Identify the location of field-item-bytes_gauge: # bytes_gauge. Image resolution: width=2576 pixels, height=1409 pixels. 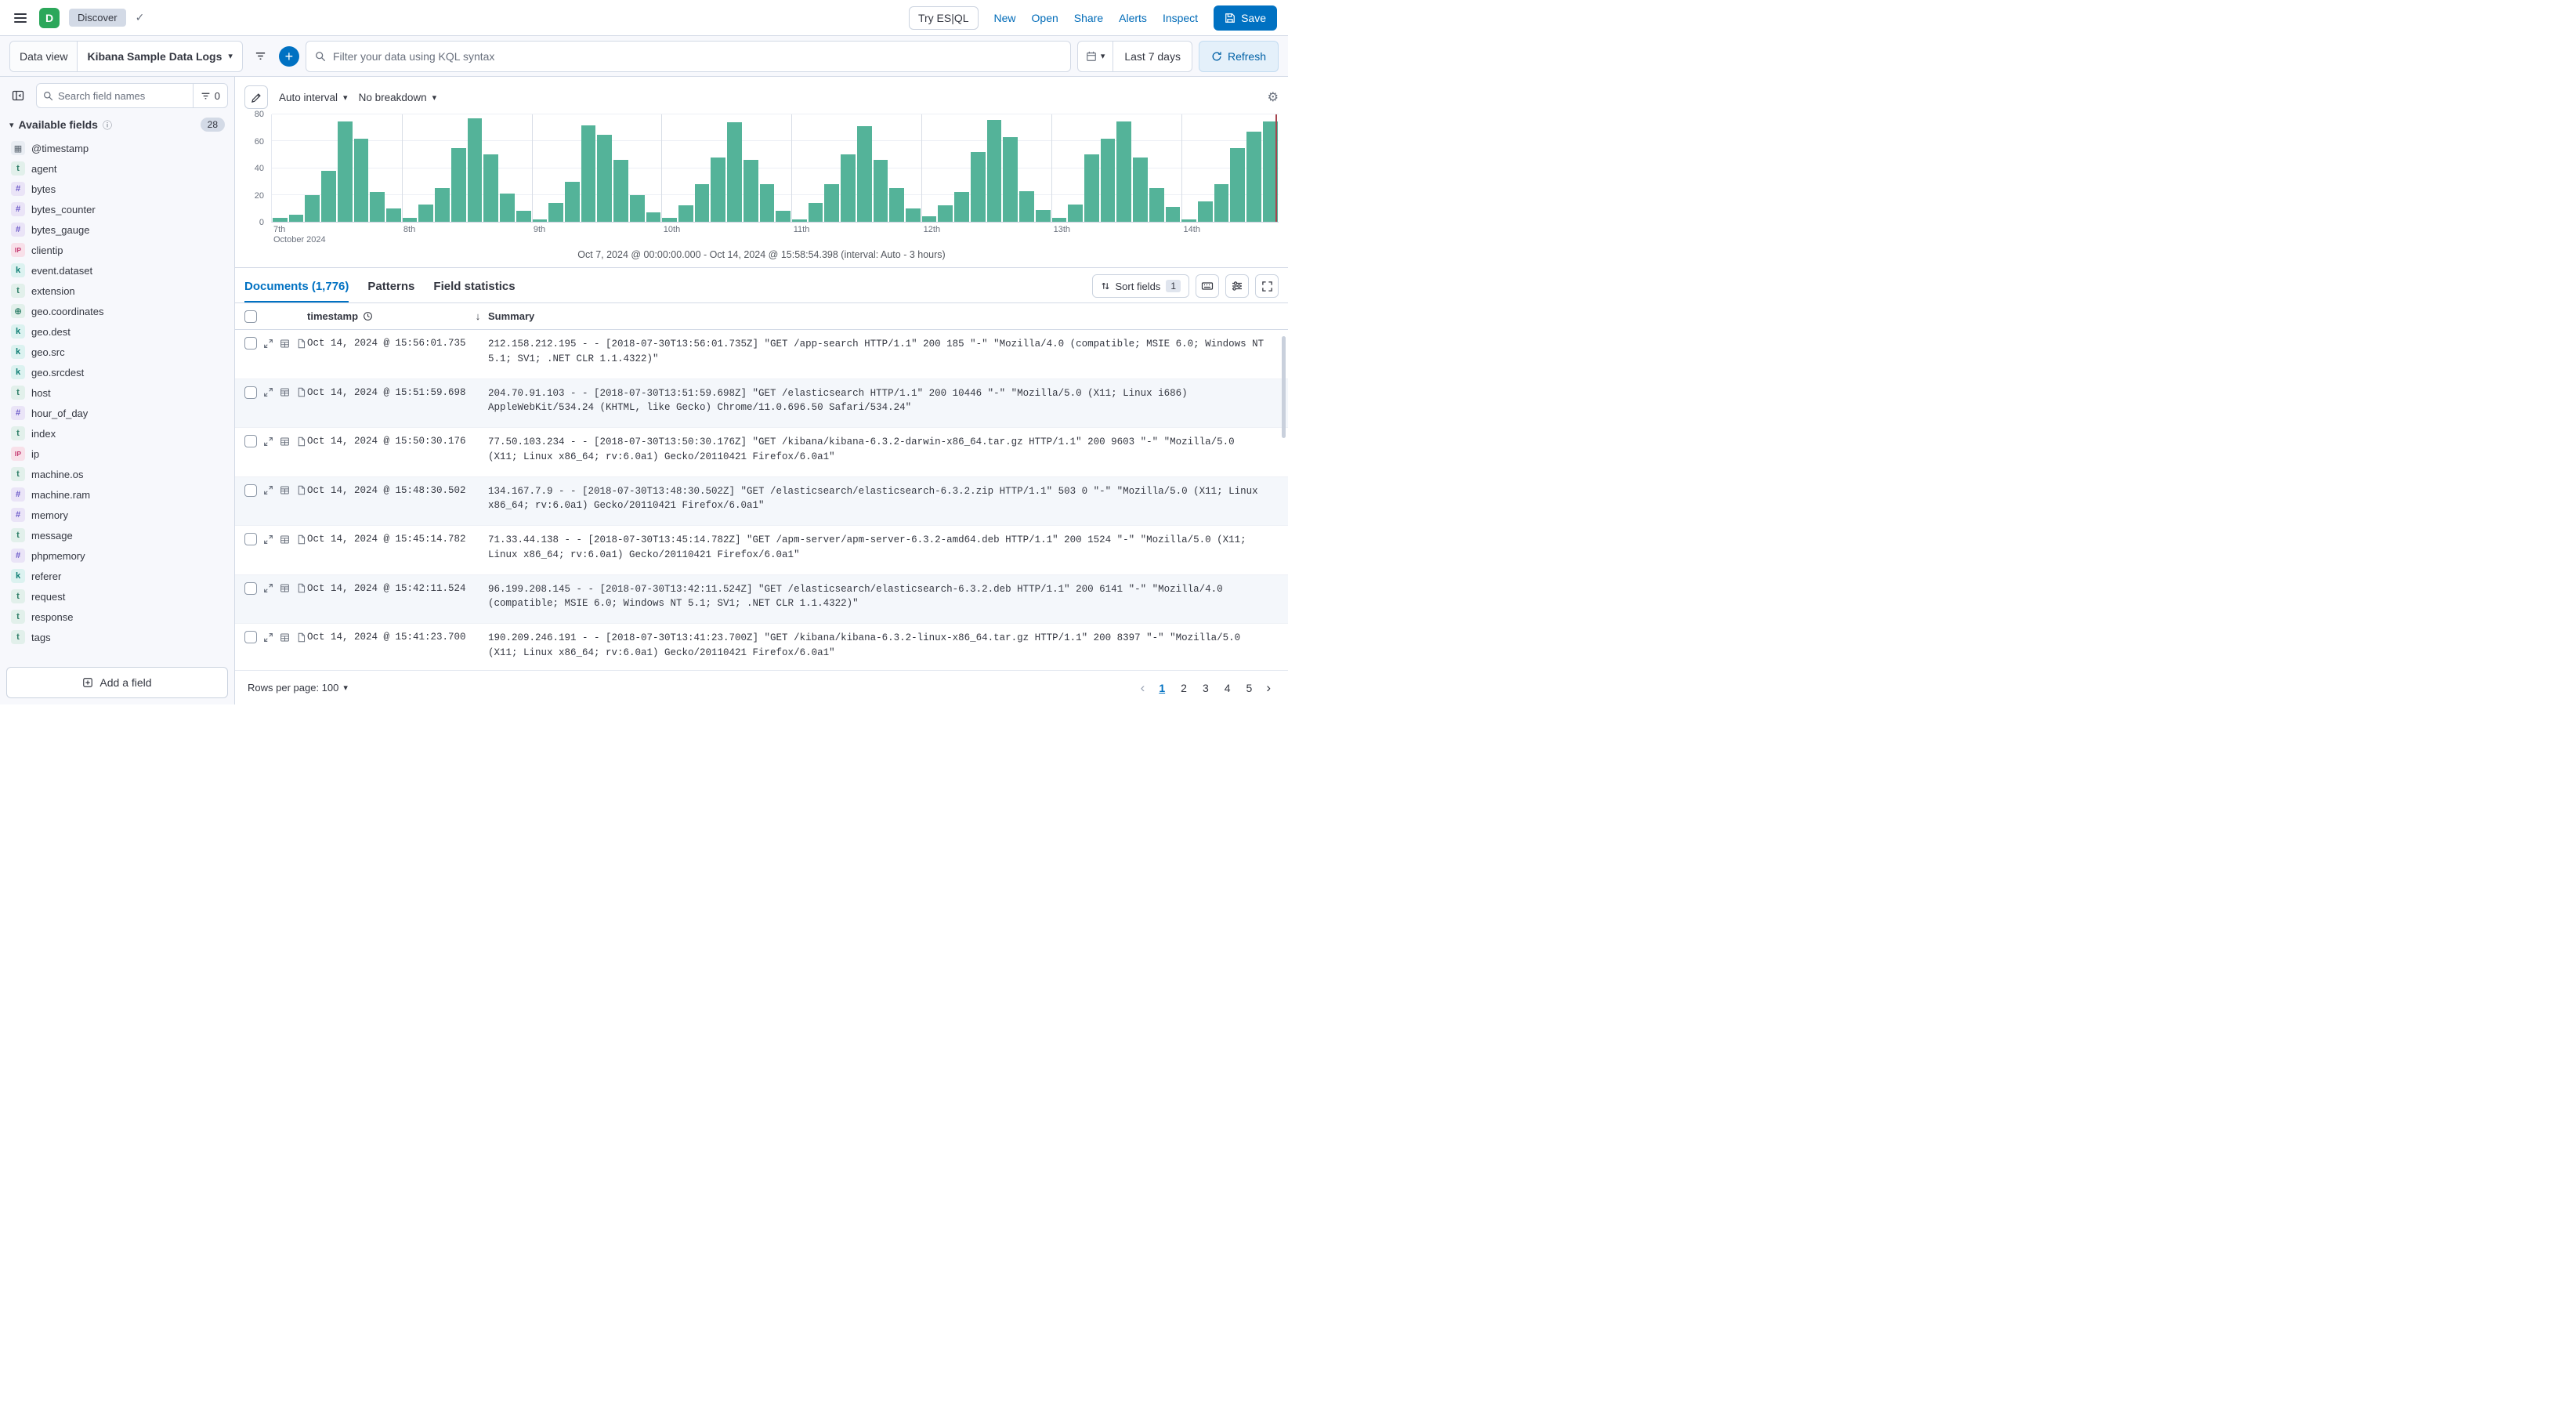
(117, 229).